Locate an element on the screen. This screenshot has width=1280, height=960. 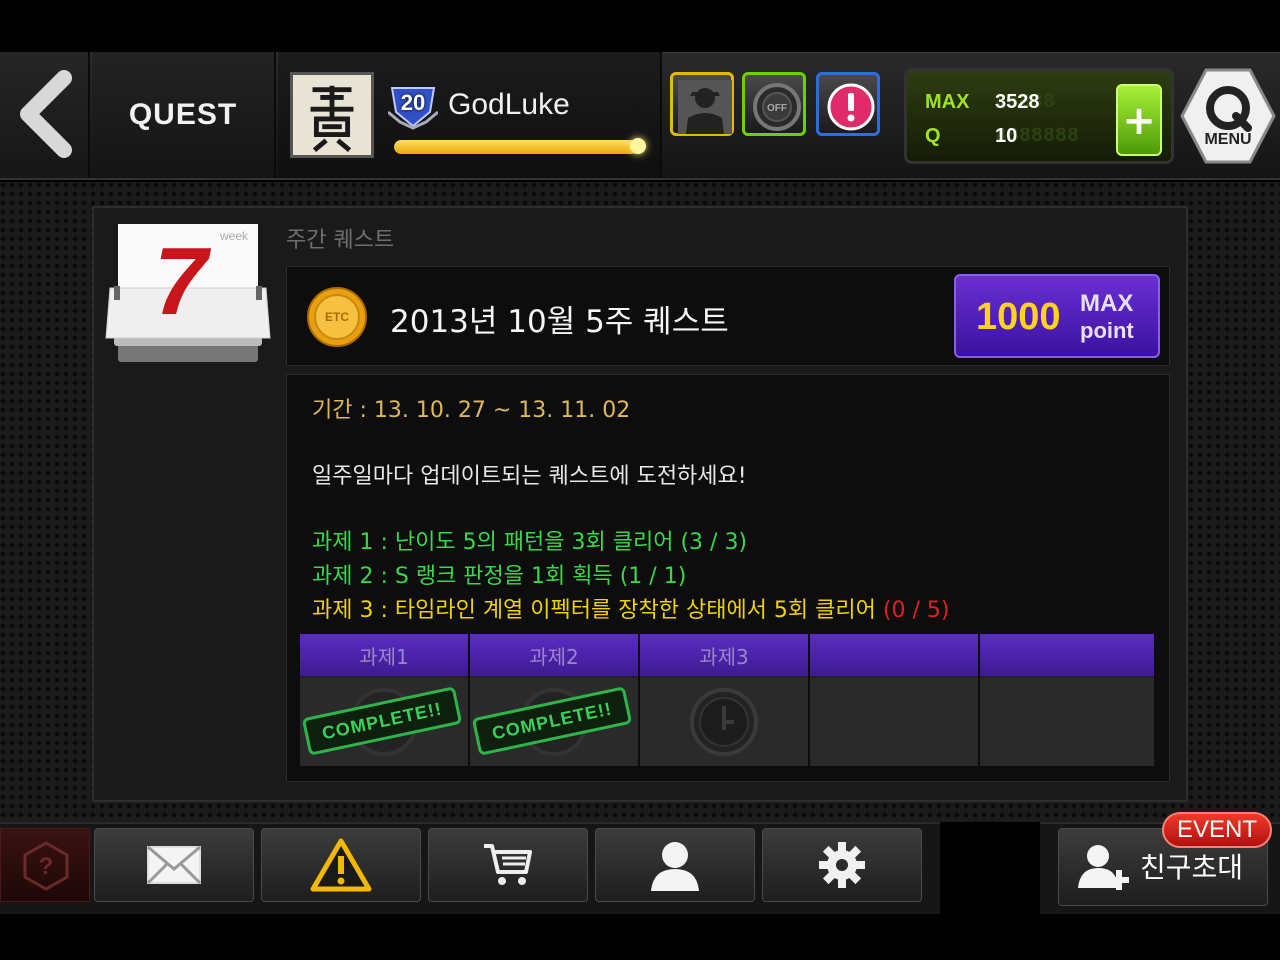
screen-title: QUEST is located at coordinates (184, 115).